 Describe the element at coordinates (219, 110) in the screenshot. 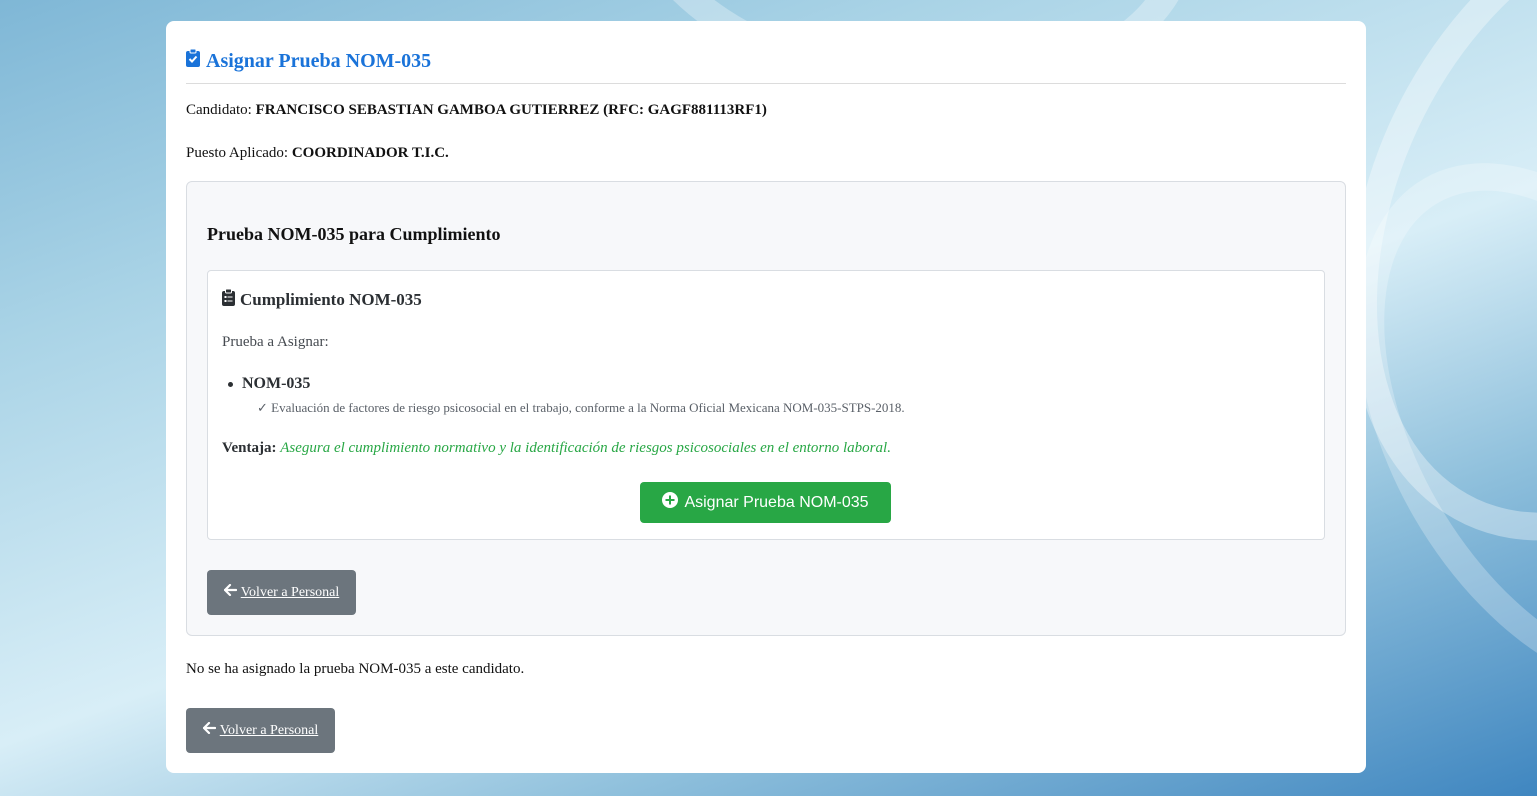

I see `candidate-label: Candidato:` at that location.